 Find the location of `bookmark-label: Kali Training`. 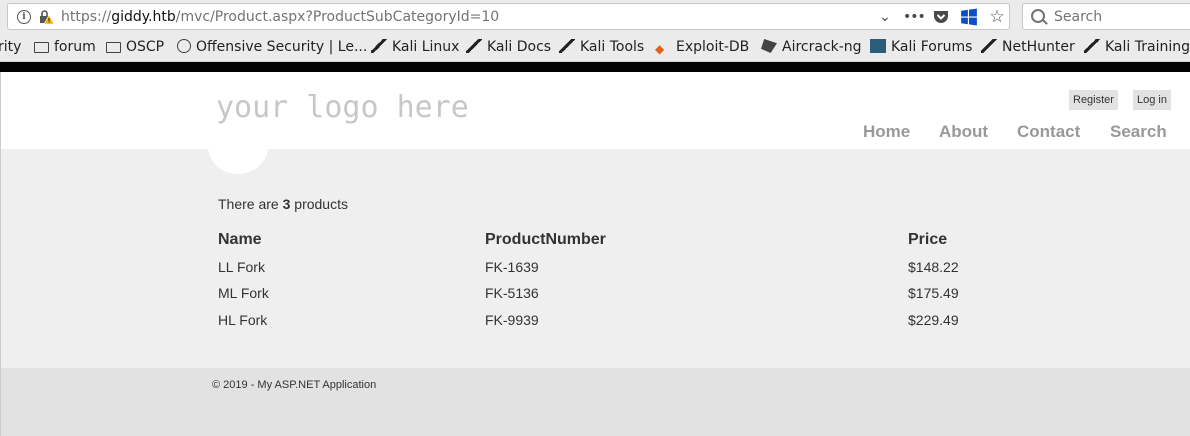

bookmark-label: Kali Training is located at coordinates (1147, 47).